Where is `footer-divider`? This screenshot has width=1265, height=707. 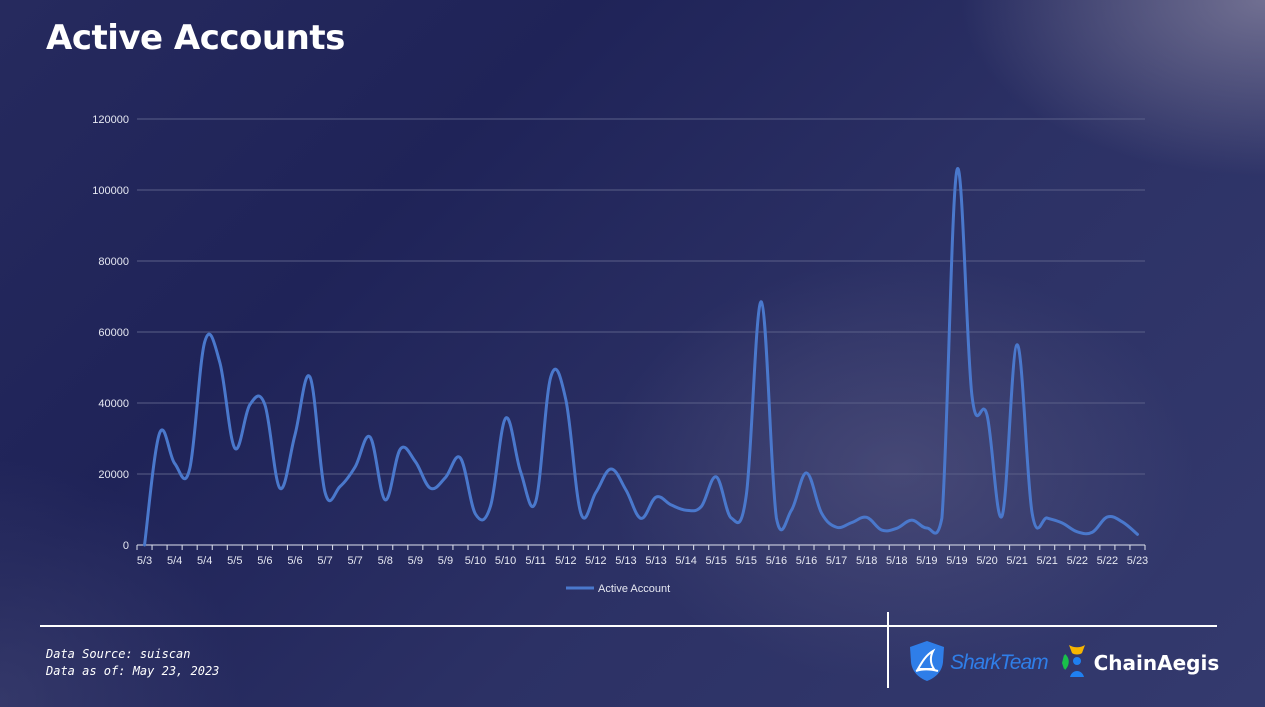 footer-divider is located at coordinates (628, 626).